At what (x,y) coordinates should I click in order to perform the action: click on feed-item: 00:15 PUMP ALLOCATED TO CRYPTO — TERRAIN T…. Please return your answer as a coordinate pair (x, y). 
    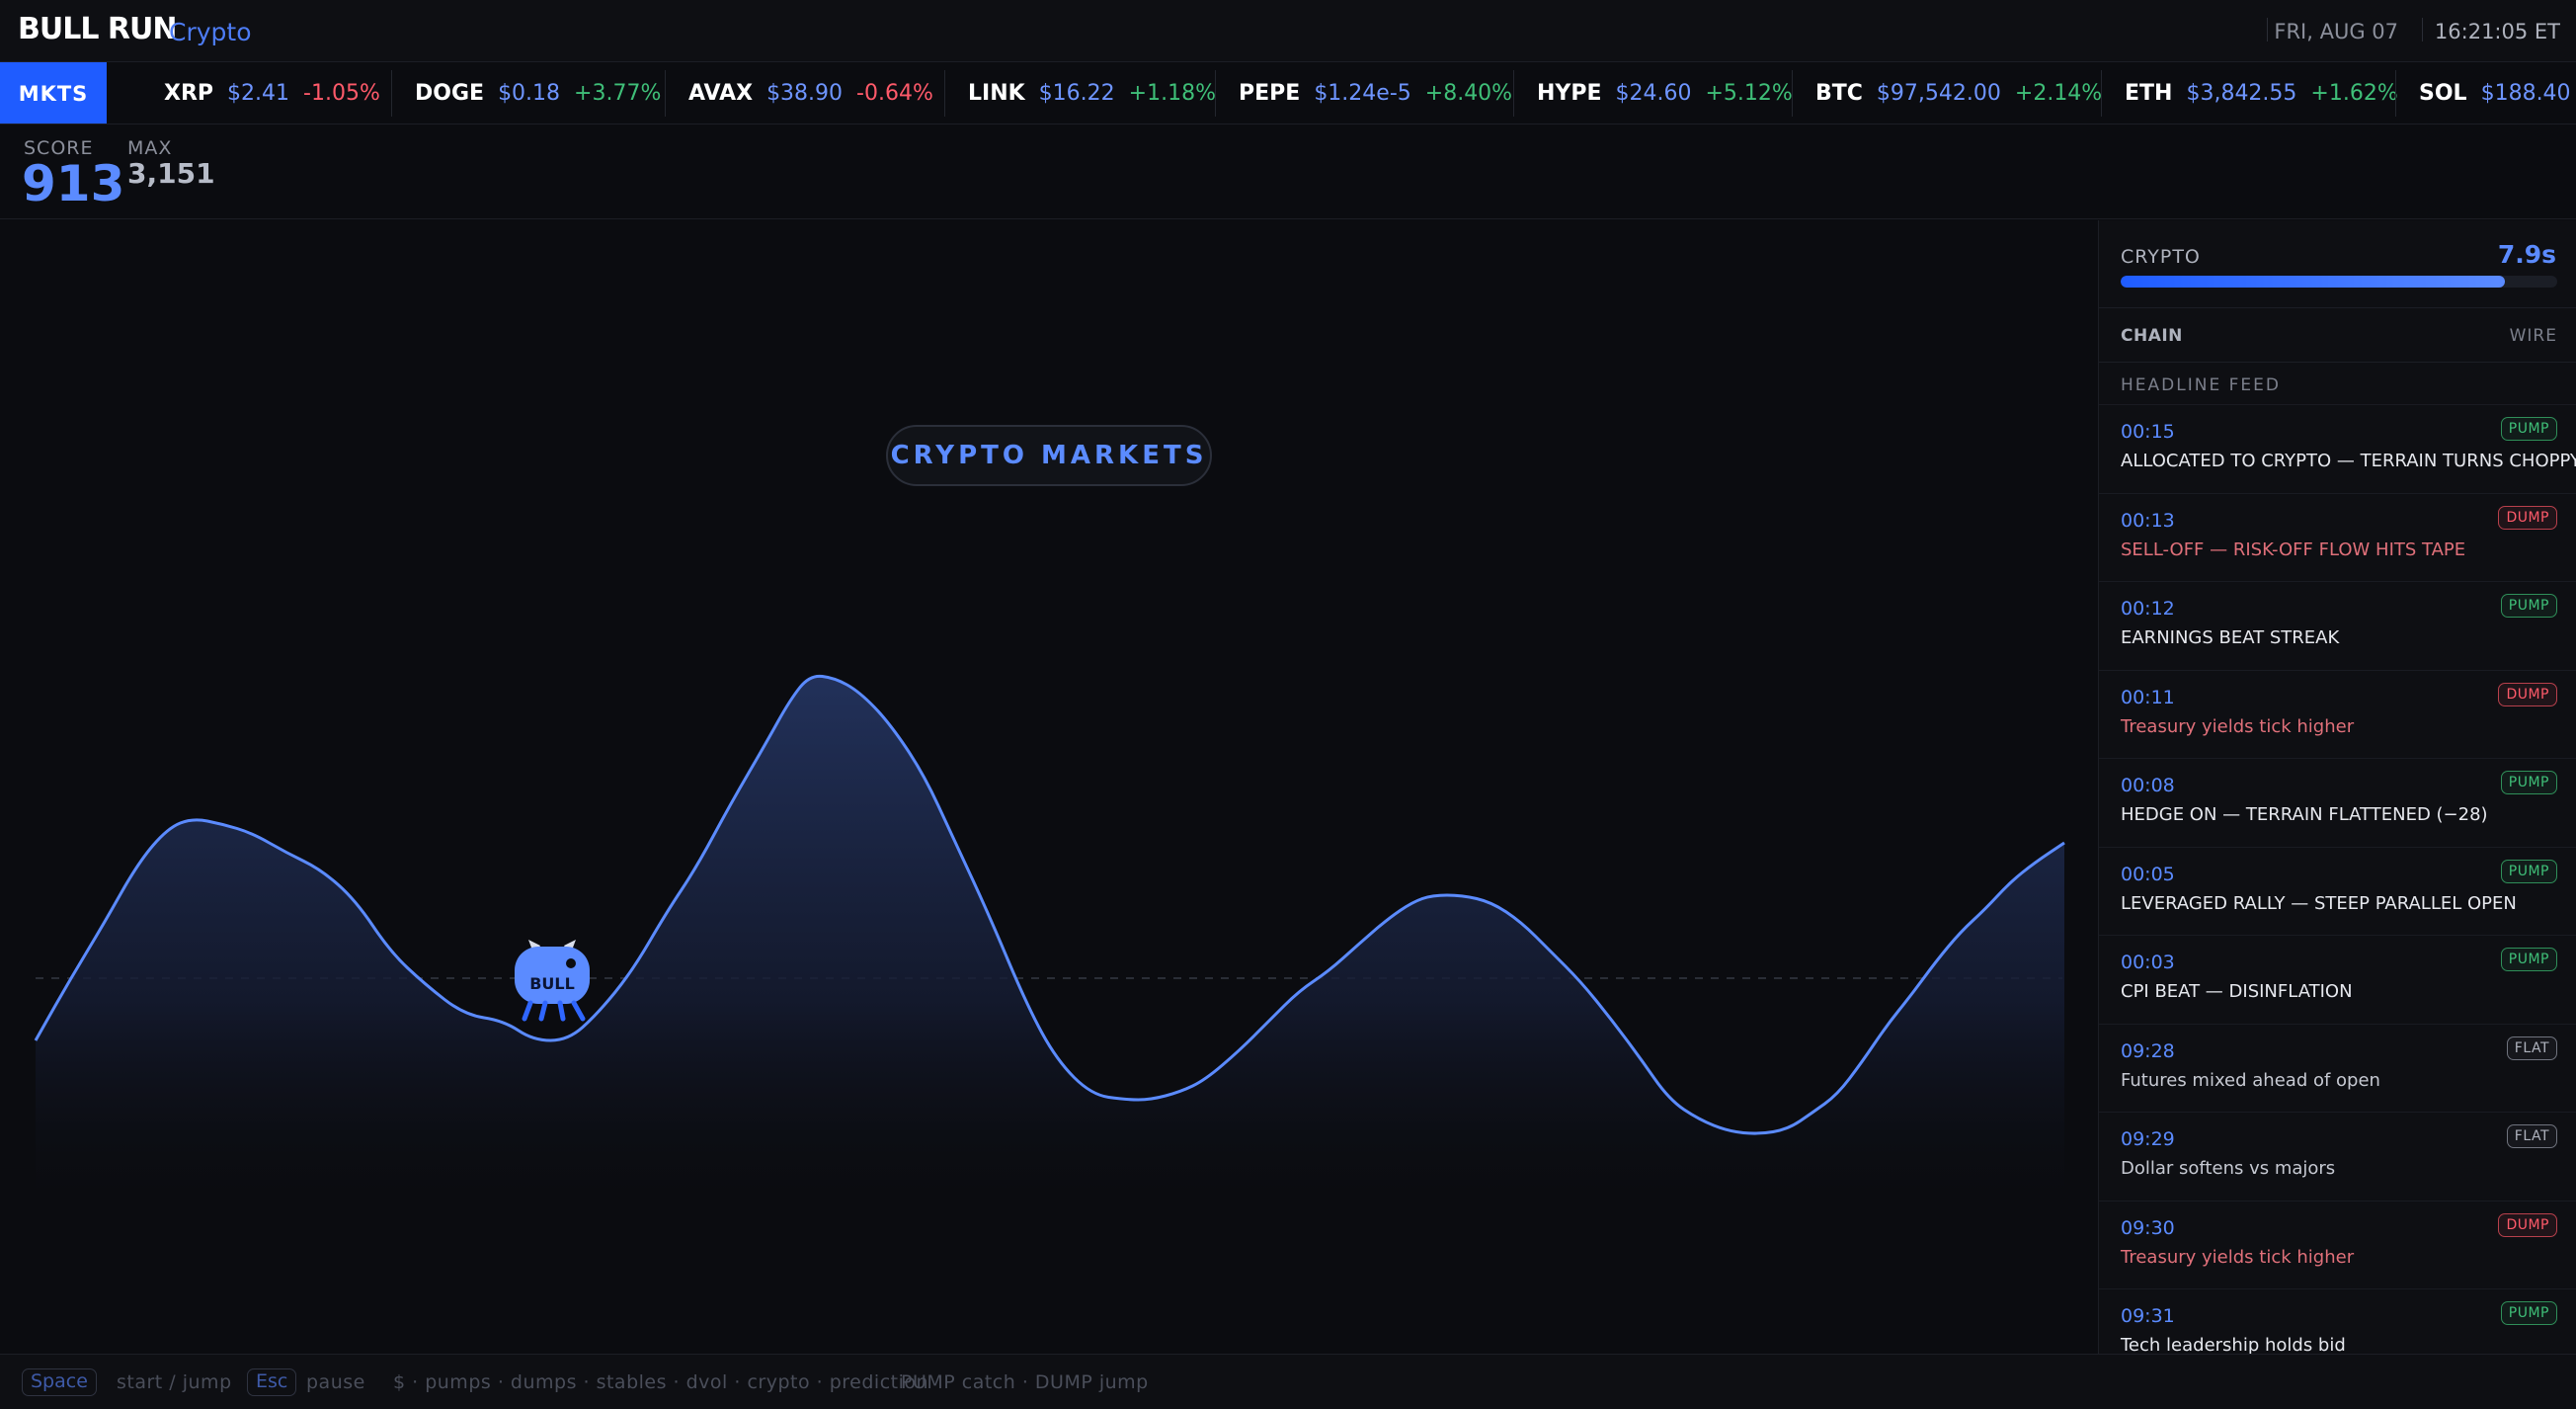
    Looking at the image, I should click on (2337, 448).